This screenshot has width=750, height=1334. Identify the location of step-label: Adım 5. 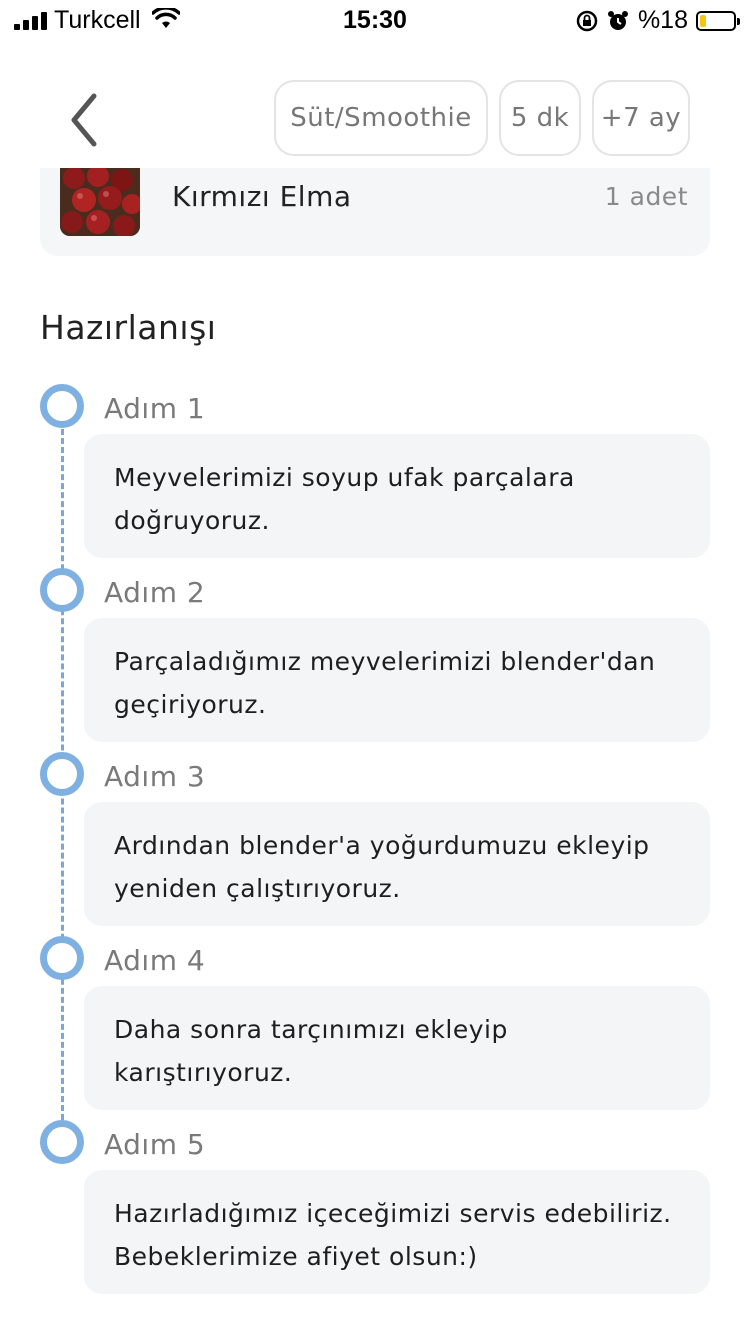
(155, 1144).